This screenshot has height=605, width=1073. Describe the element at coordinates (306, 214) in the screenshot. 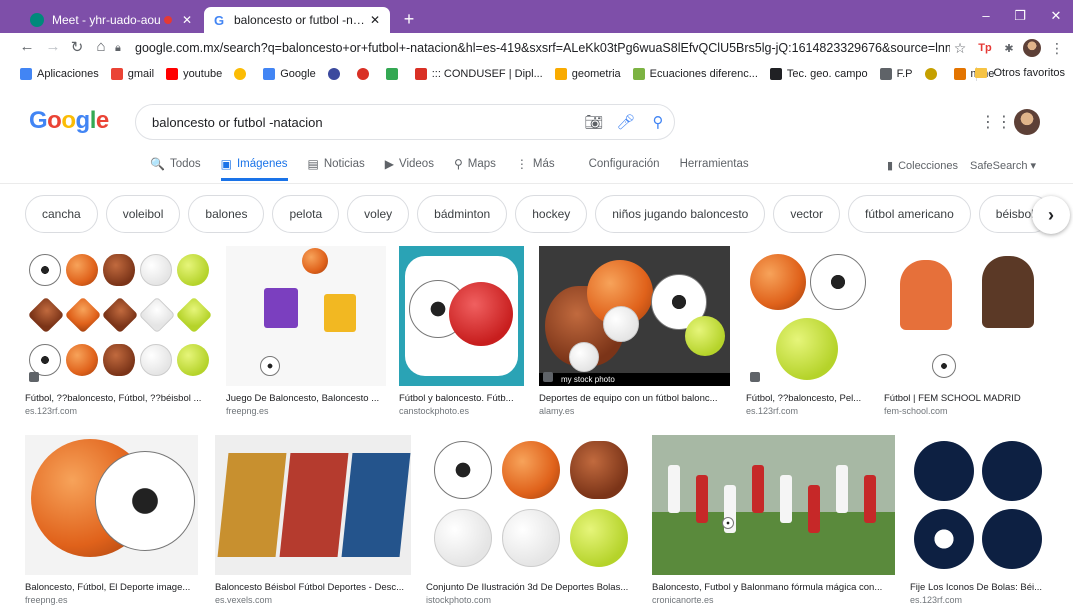

I see `chip-3: pelota` at that location.